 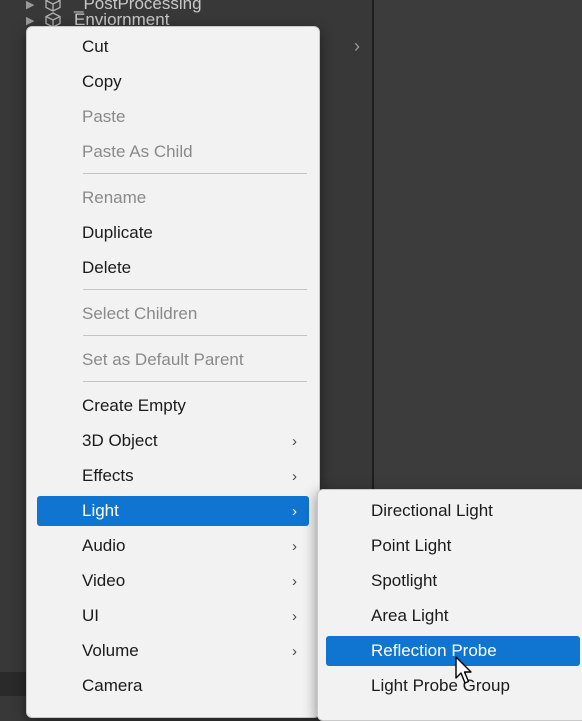 What do you see at coordinates (95, 46) in the screenshot?
I see `menu-item-label: Cut` at bounding box center [95, 46].